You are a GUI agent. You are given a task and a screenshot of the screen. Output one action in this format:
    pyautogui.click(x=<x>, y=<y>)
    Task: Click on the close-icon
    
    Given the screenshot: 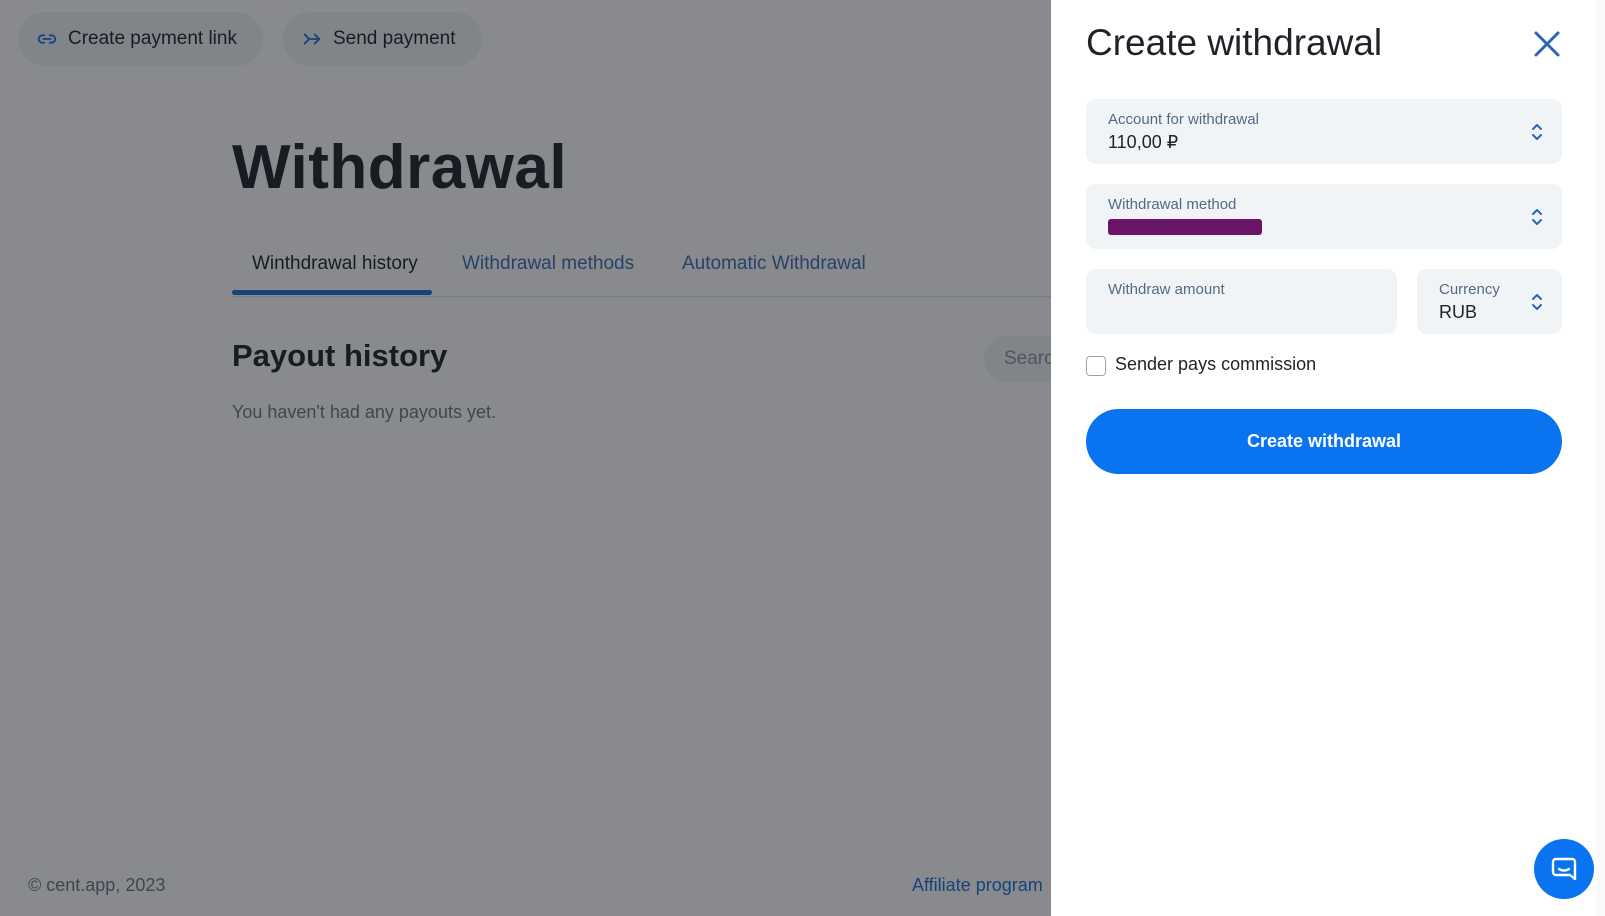 What is the action you would take?
    pyautogui.click(x=1547, y=44)
    